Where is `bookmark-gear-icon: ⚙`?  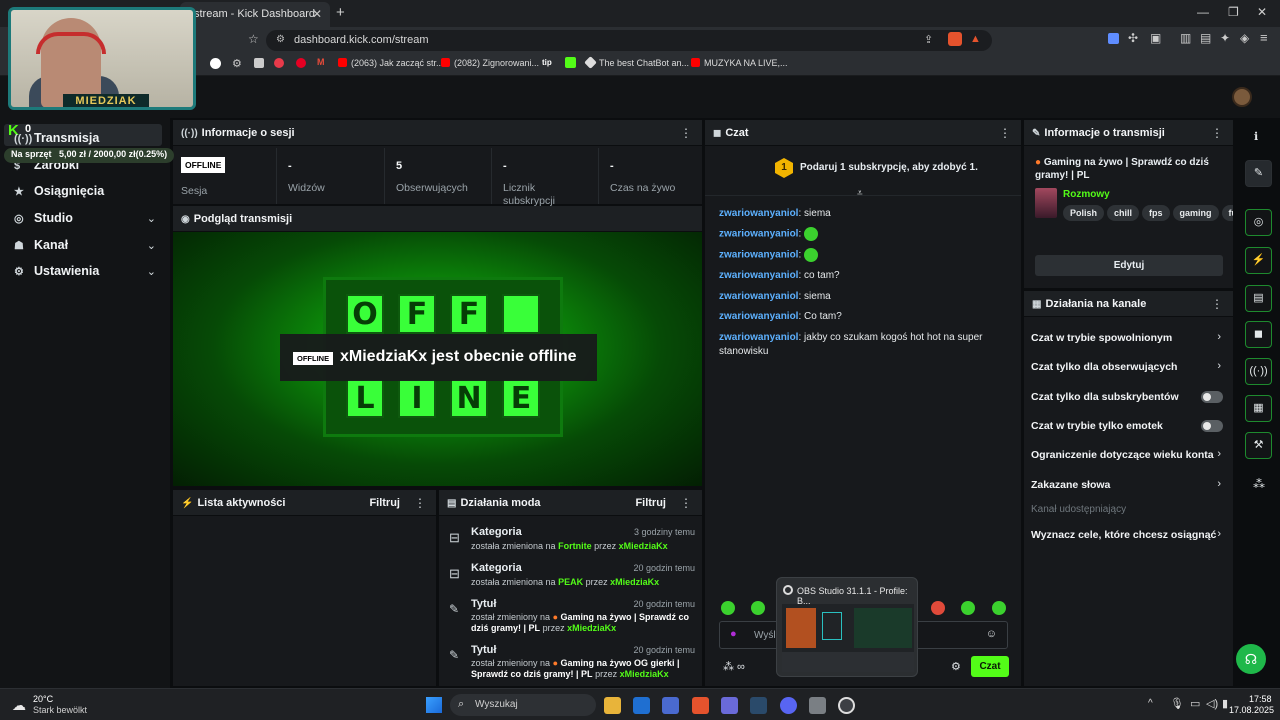
bookmark-gear-icon: ⚙ is located at coordinates (237, 63).